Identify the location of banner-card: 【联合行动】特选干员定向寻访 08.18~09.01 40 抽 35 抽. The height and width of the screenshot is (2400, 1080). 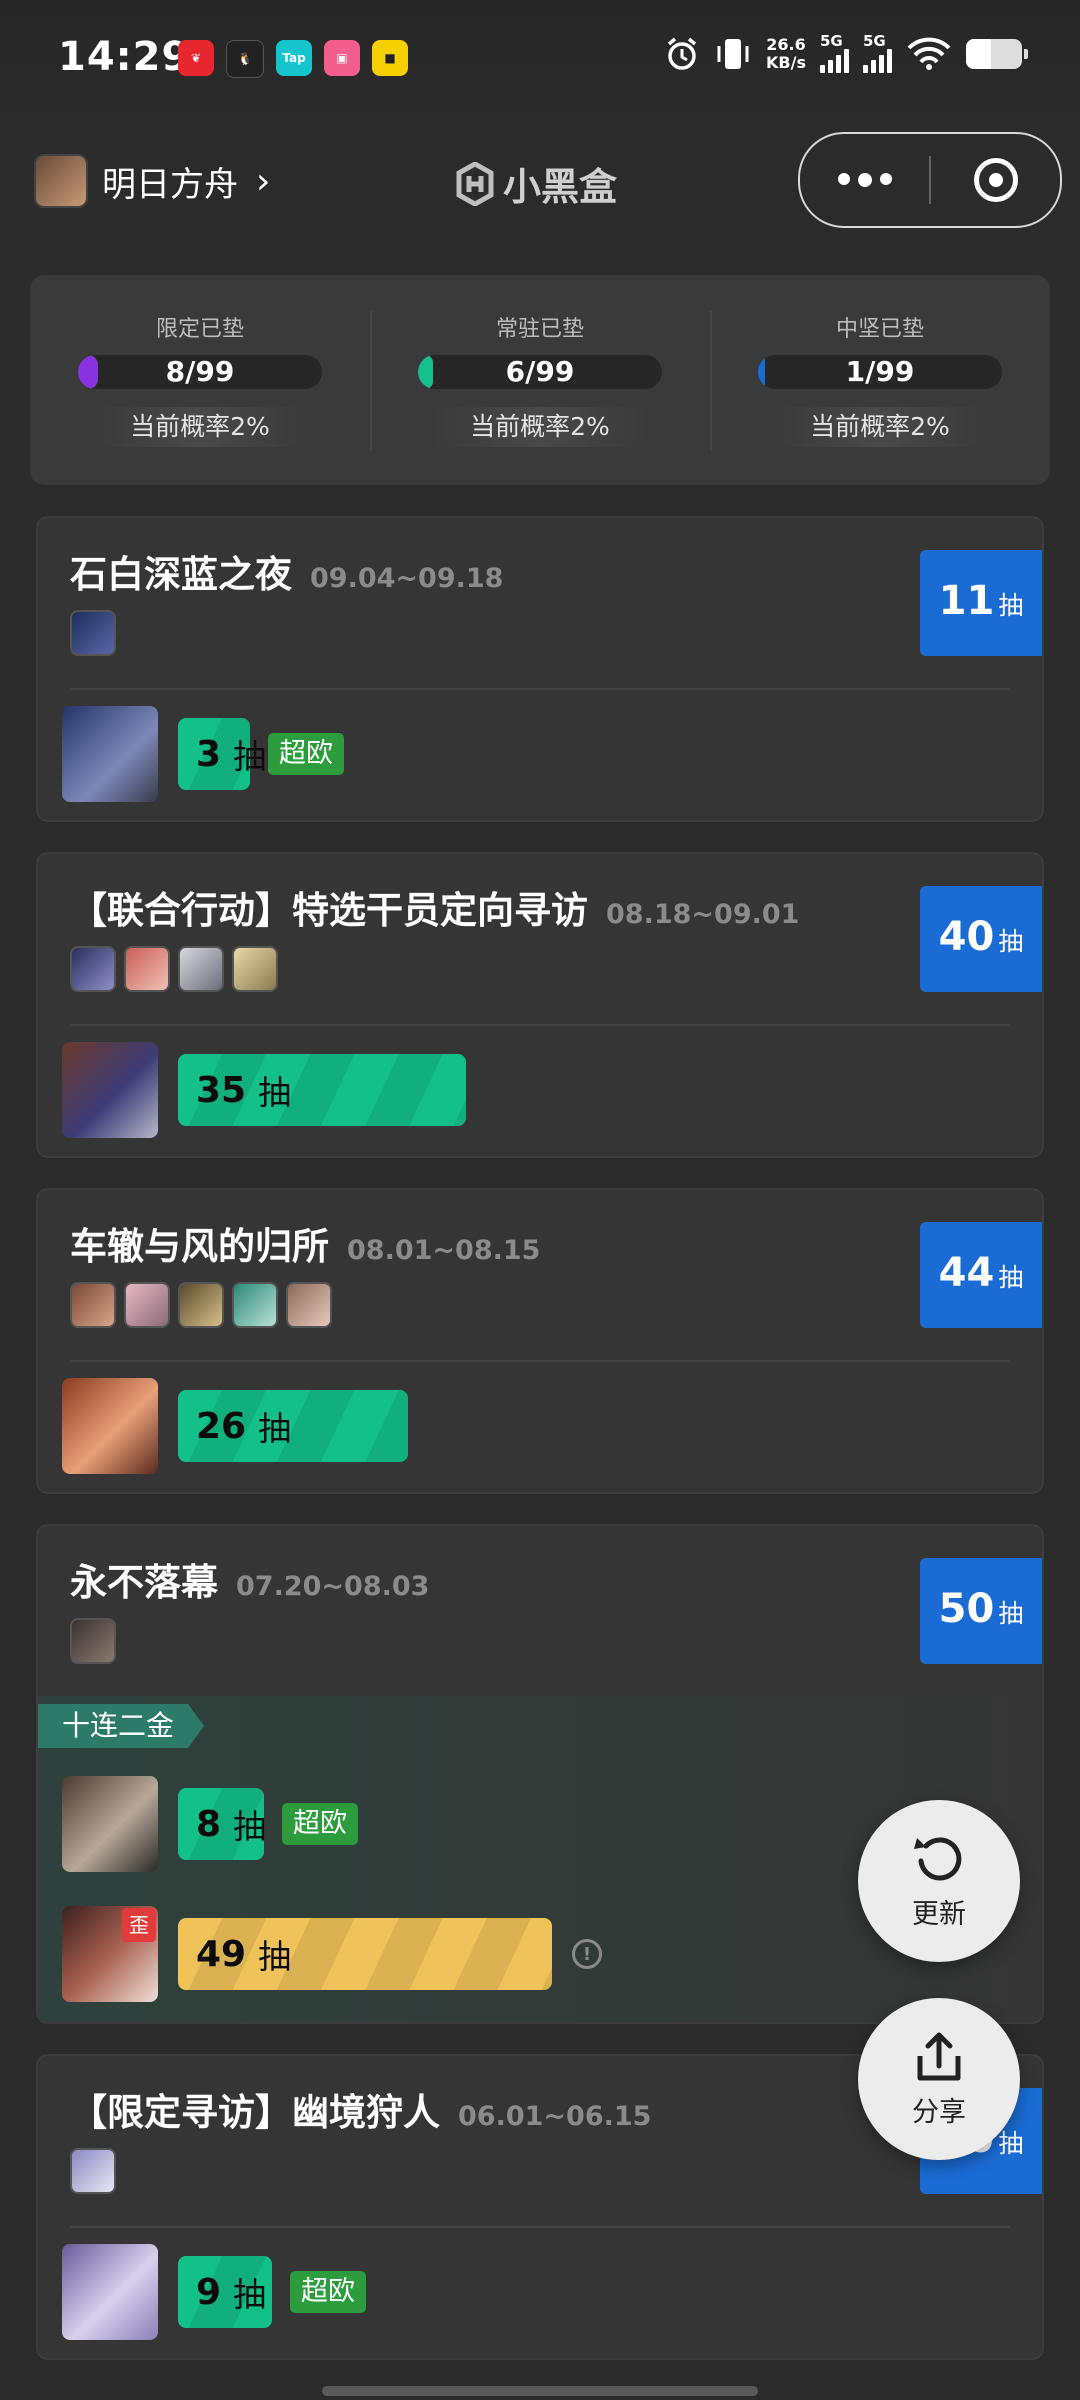
(540, 1005).